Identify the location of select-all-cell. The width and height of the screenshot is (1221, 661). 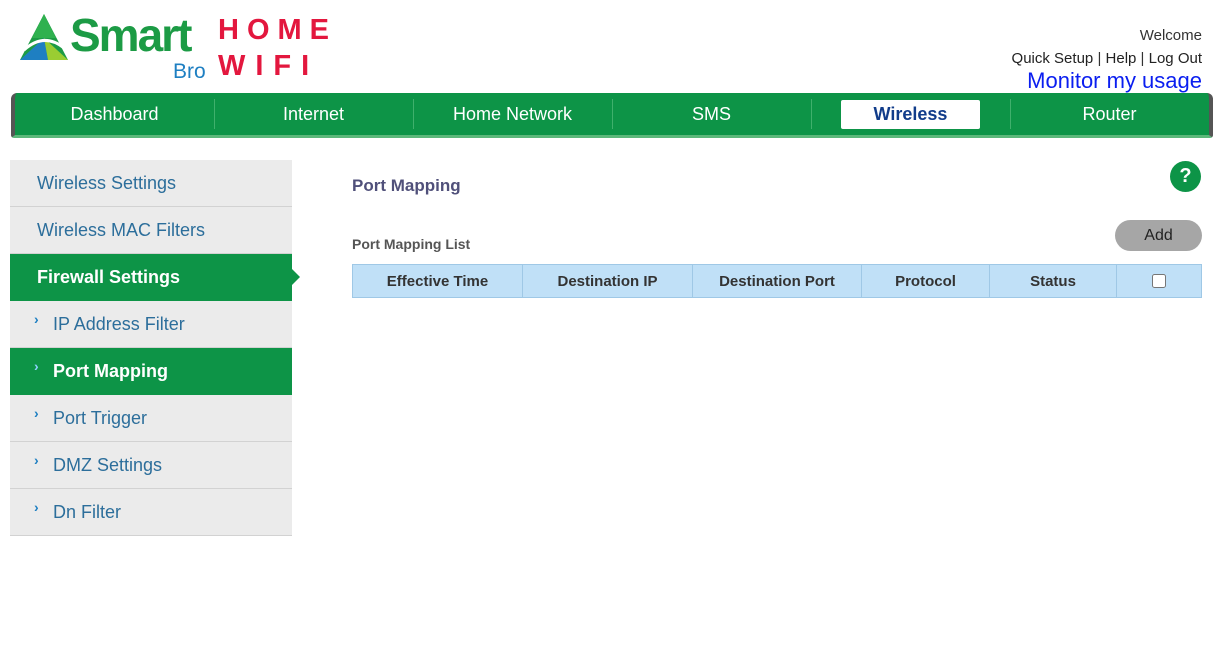
(1159, 281).